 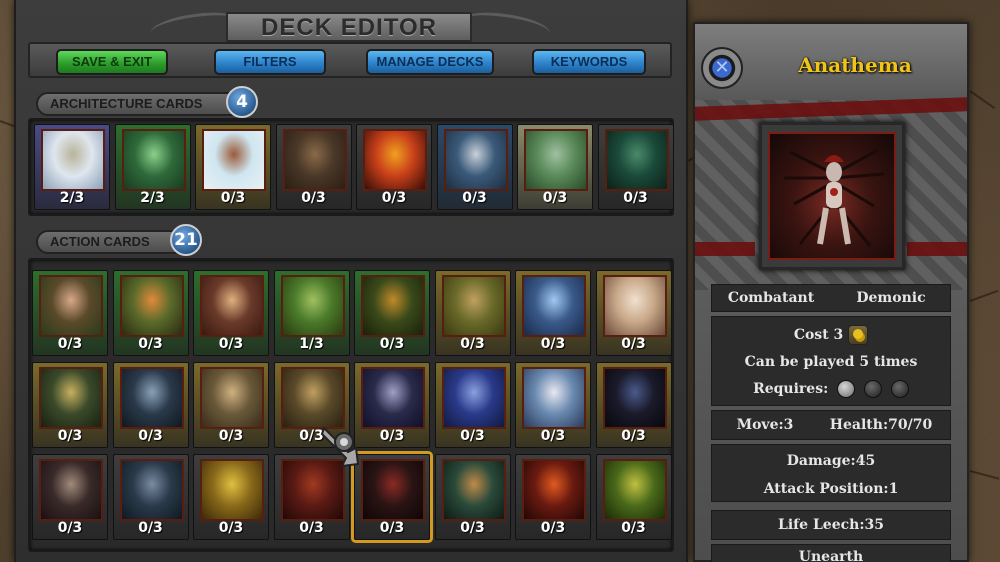 I want to click on card-art-monk, so click(x=232, y=306).